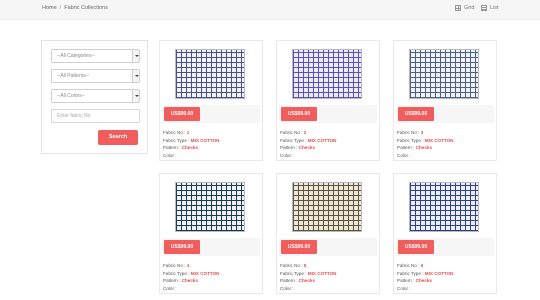 The height and width of the screenshot is (300, 540). Describe the element at coordinates (191, 133) in the screenshot. I see `fabric-no-row: Fabric No : 1` at that location.